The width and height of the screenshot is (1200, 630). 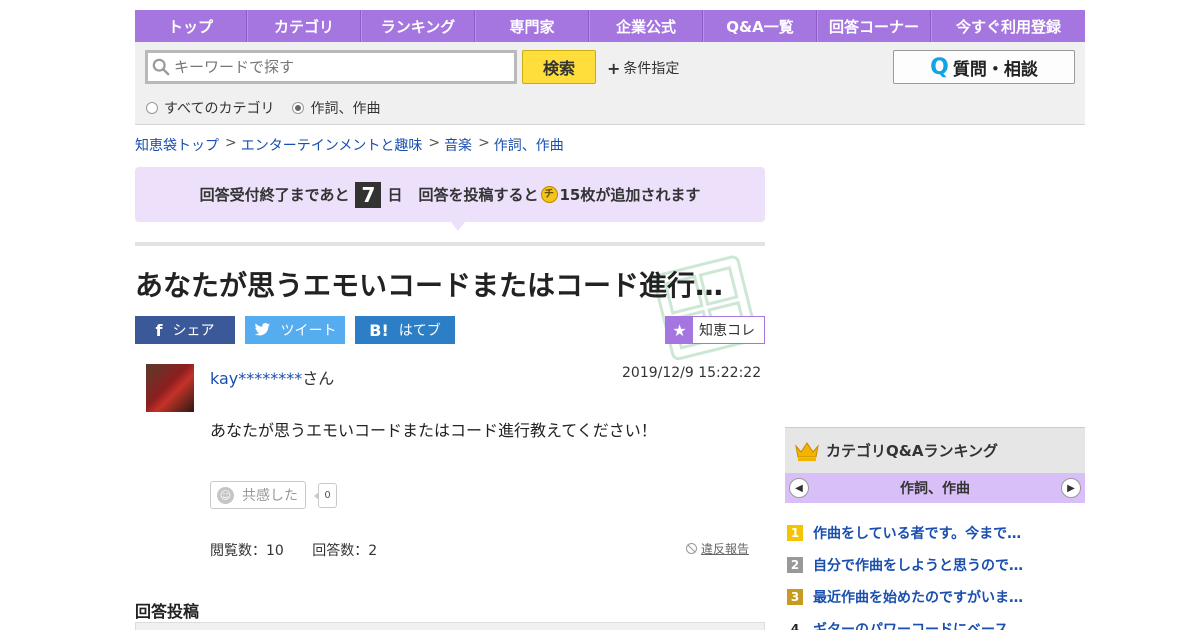 I want to click on prohibited-icon, so click(x=691, y=548).